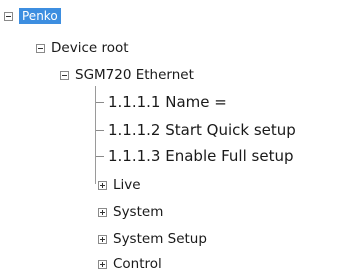 The height and width of the screenshot is (275, 339). Describe the element at coordinates (138, 212) in the screenshot. I see `tree-node-label: System` at that location.